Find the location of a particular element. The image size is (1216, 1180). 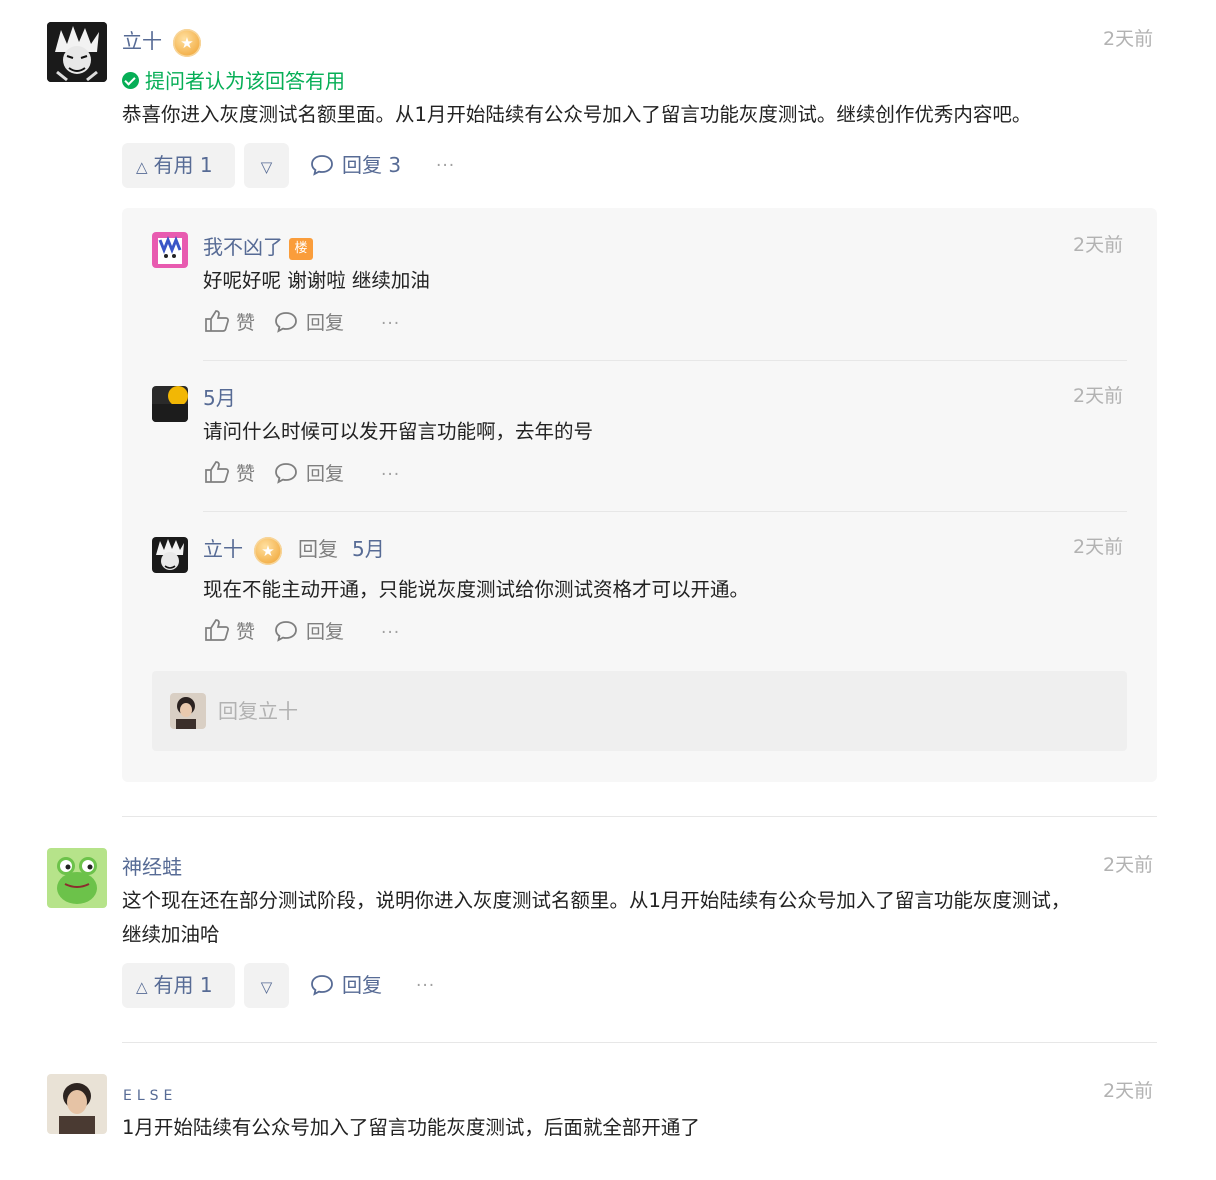

avatar-lishi-small is located at coordinates (170, 555).